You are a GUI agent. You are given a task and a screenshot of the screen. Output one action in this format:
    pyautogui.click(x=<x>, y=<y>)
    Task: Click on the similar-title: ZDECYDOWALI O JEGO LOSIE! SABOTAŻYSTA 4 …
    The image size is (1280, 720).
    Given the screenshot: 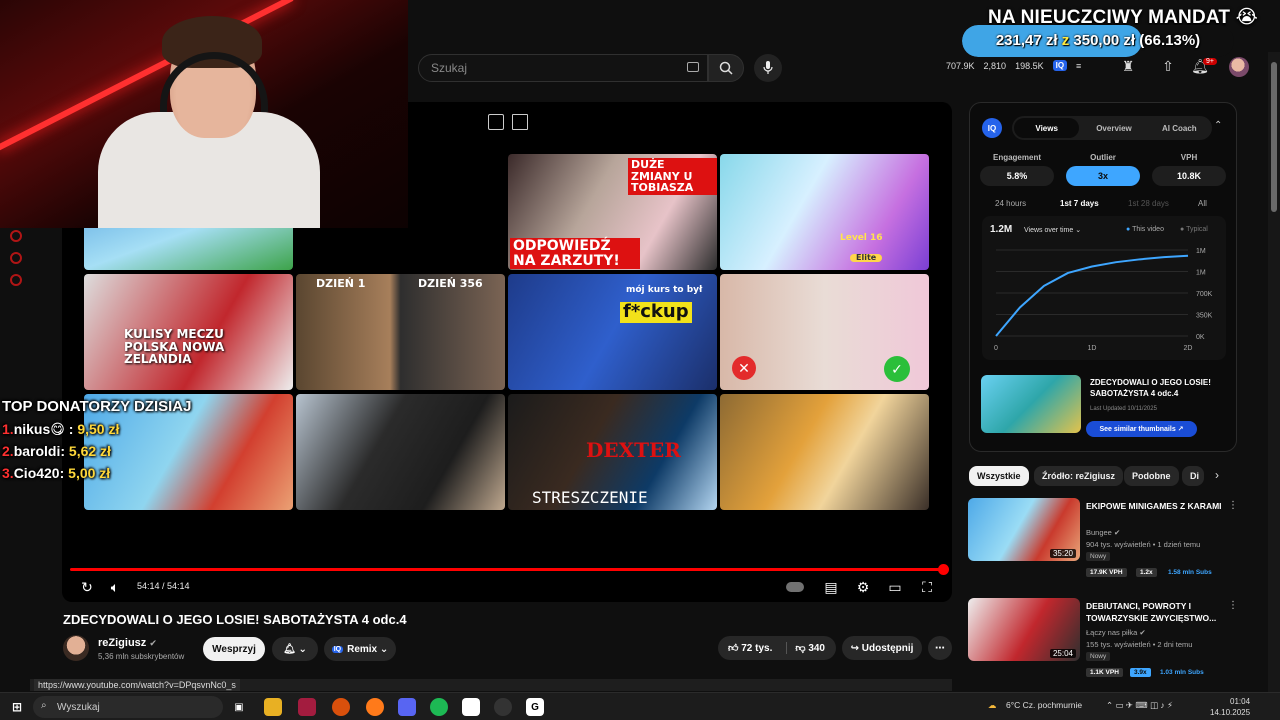 What is the action you would take?
    pyautogui.click(x=1150, y=388)
    